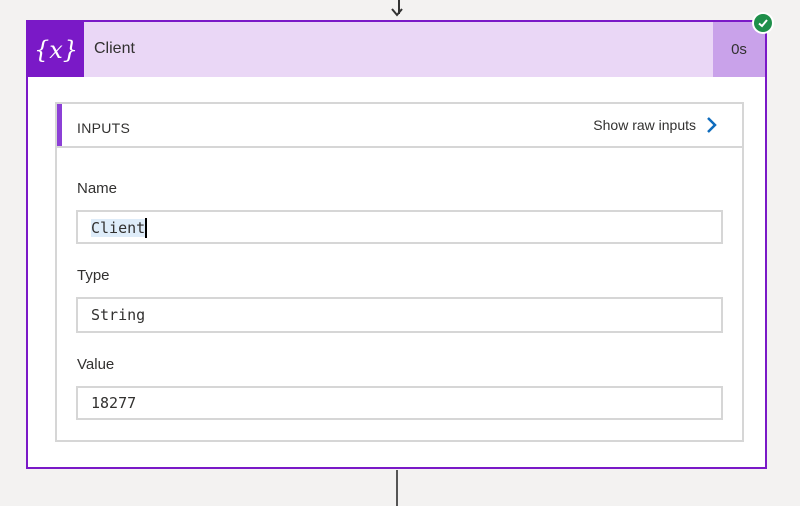 Image resolution: width=800 pixels, height=506 pixels. Describe the element at coordinates (399, 126) in the screenshot. I see `inputs-header: INPUTS Show raw inputs` at that location.